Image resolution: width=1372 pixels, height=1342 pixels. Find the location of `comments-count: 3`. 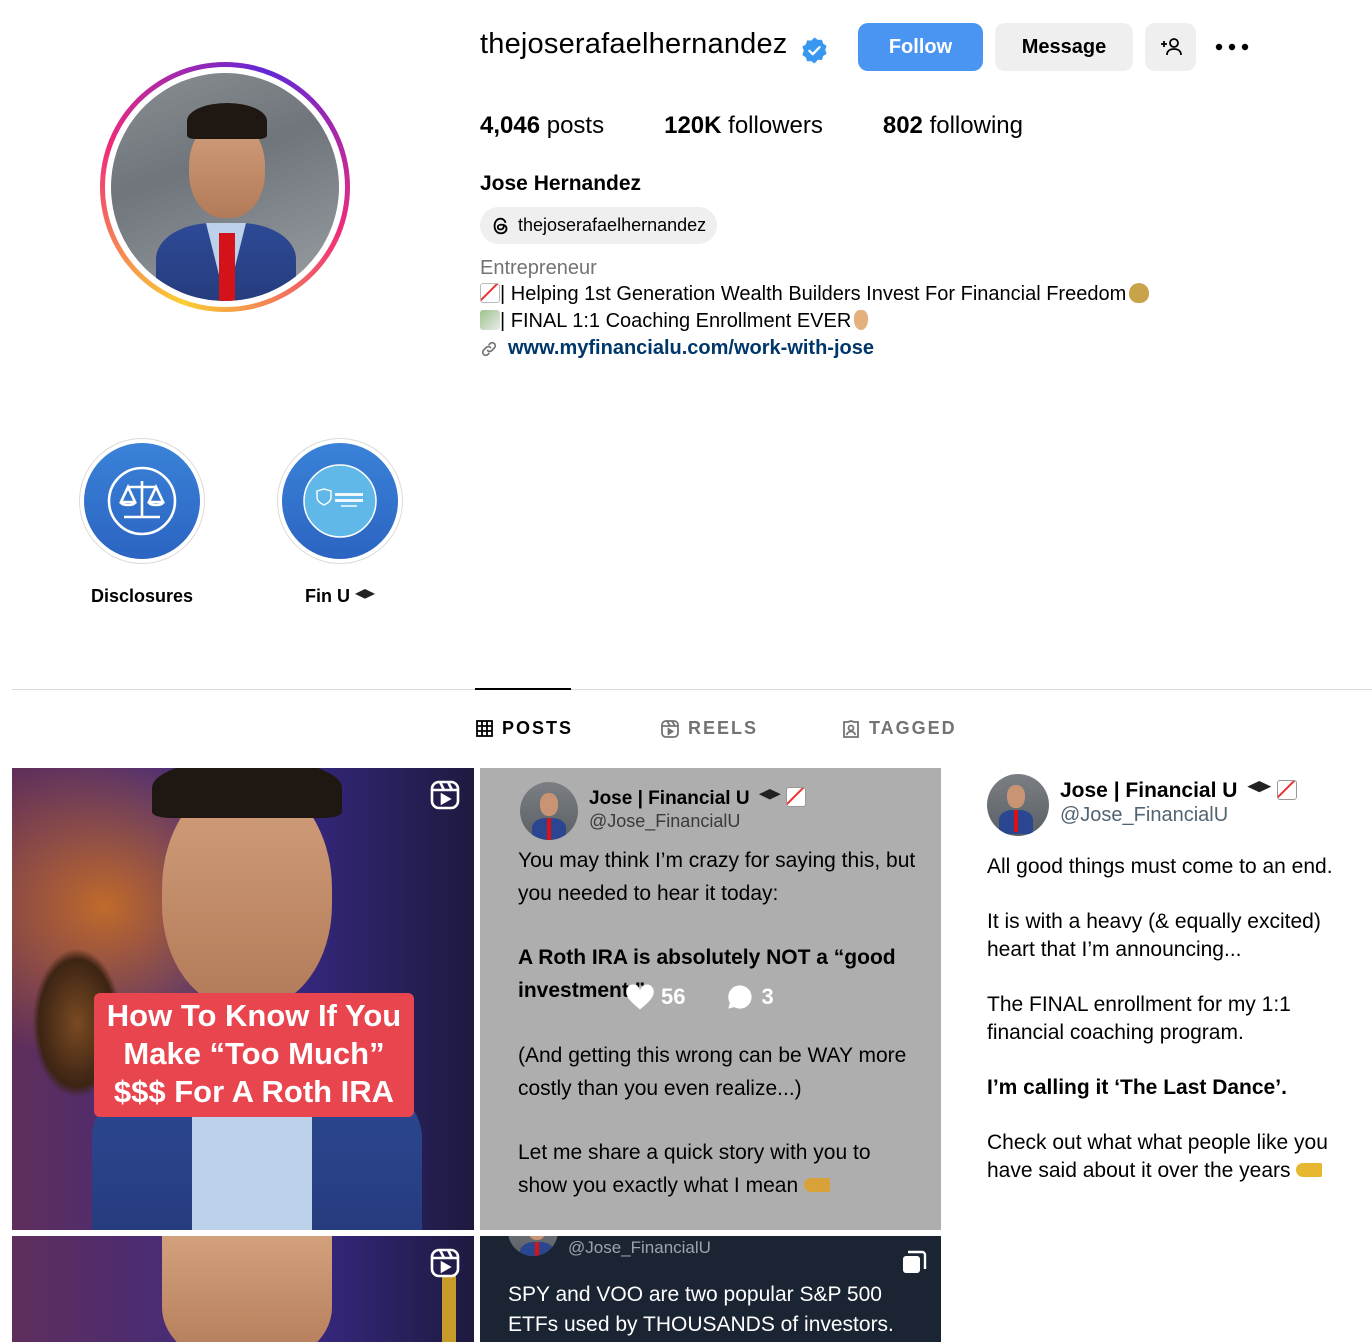

comments-count: 3 is located at coordinates (767, 996).